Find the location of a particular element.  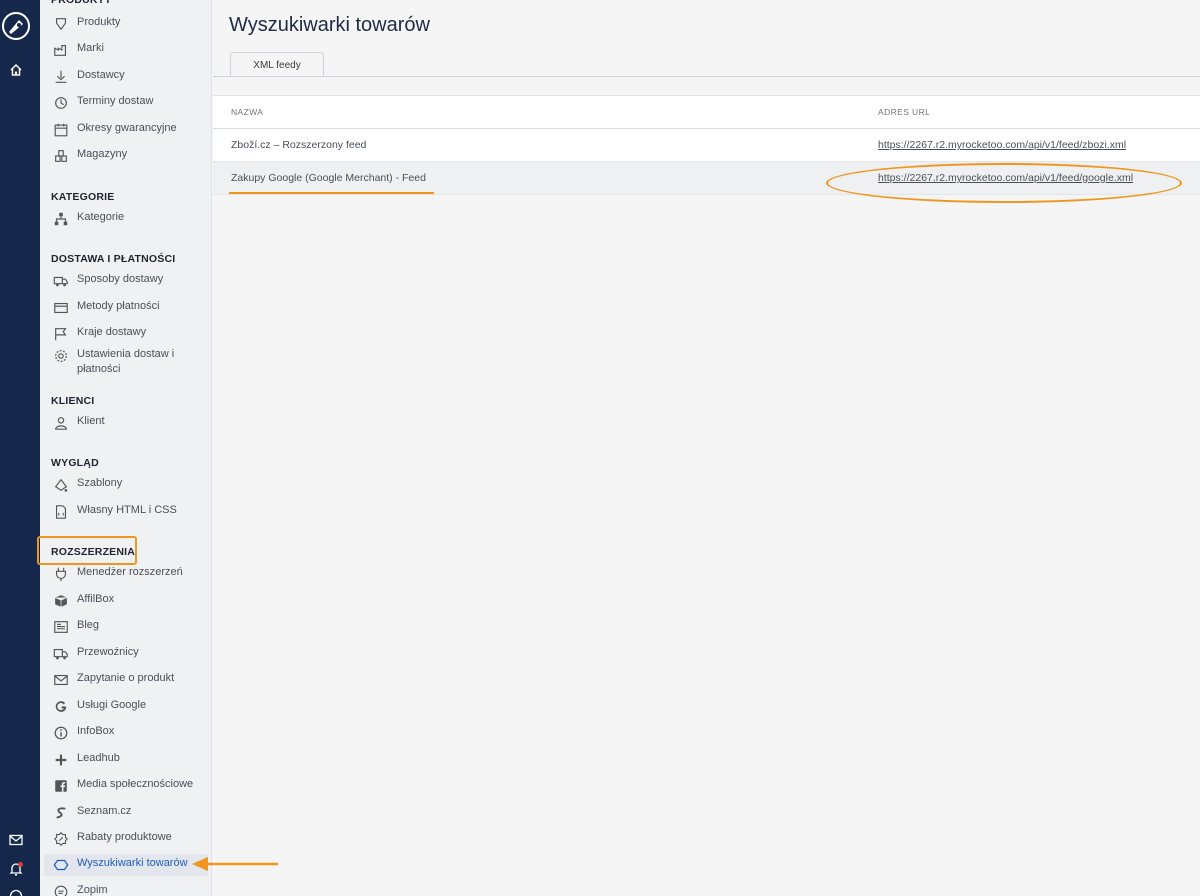

discount-icon is located at coordinates (61, 839).